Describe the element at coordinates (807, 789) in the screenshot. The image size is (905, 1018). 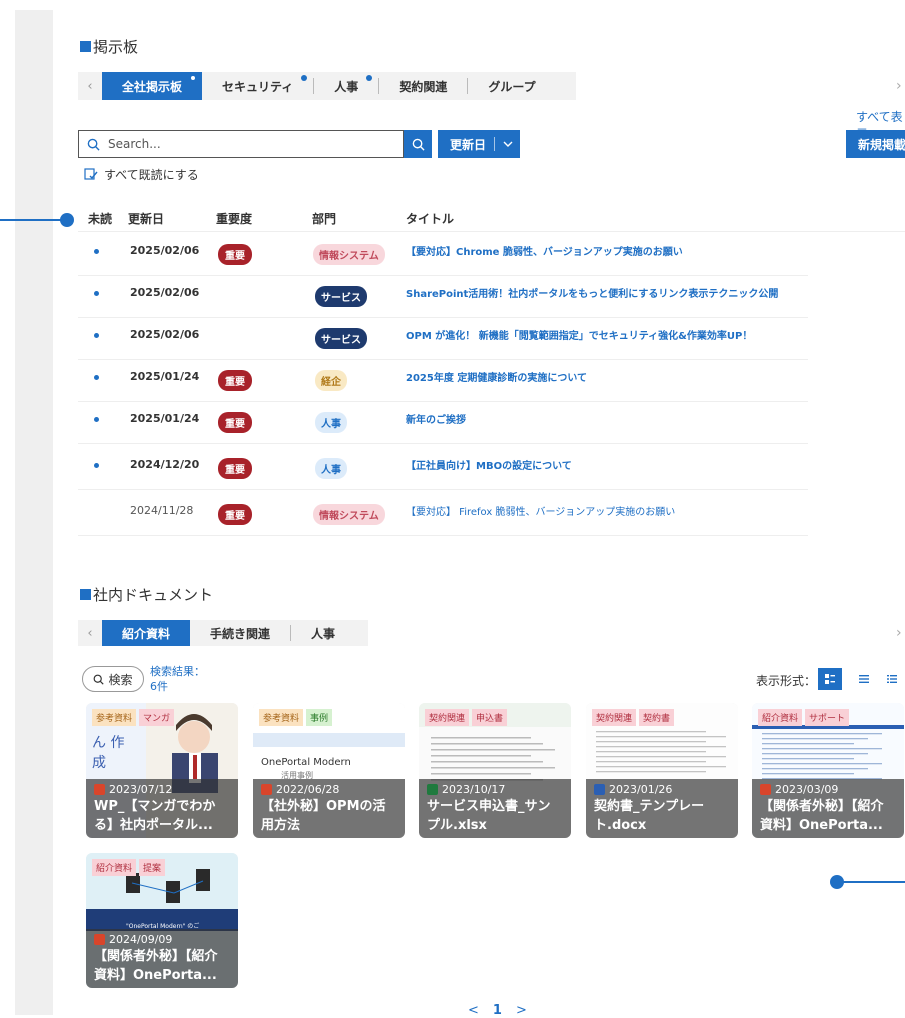
I see `card-date: 2023/03/09` at that location.